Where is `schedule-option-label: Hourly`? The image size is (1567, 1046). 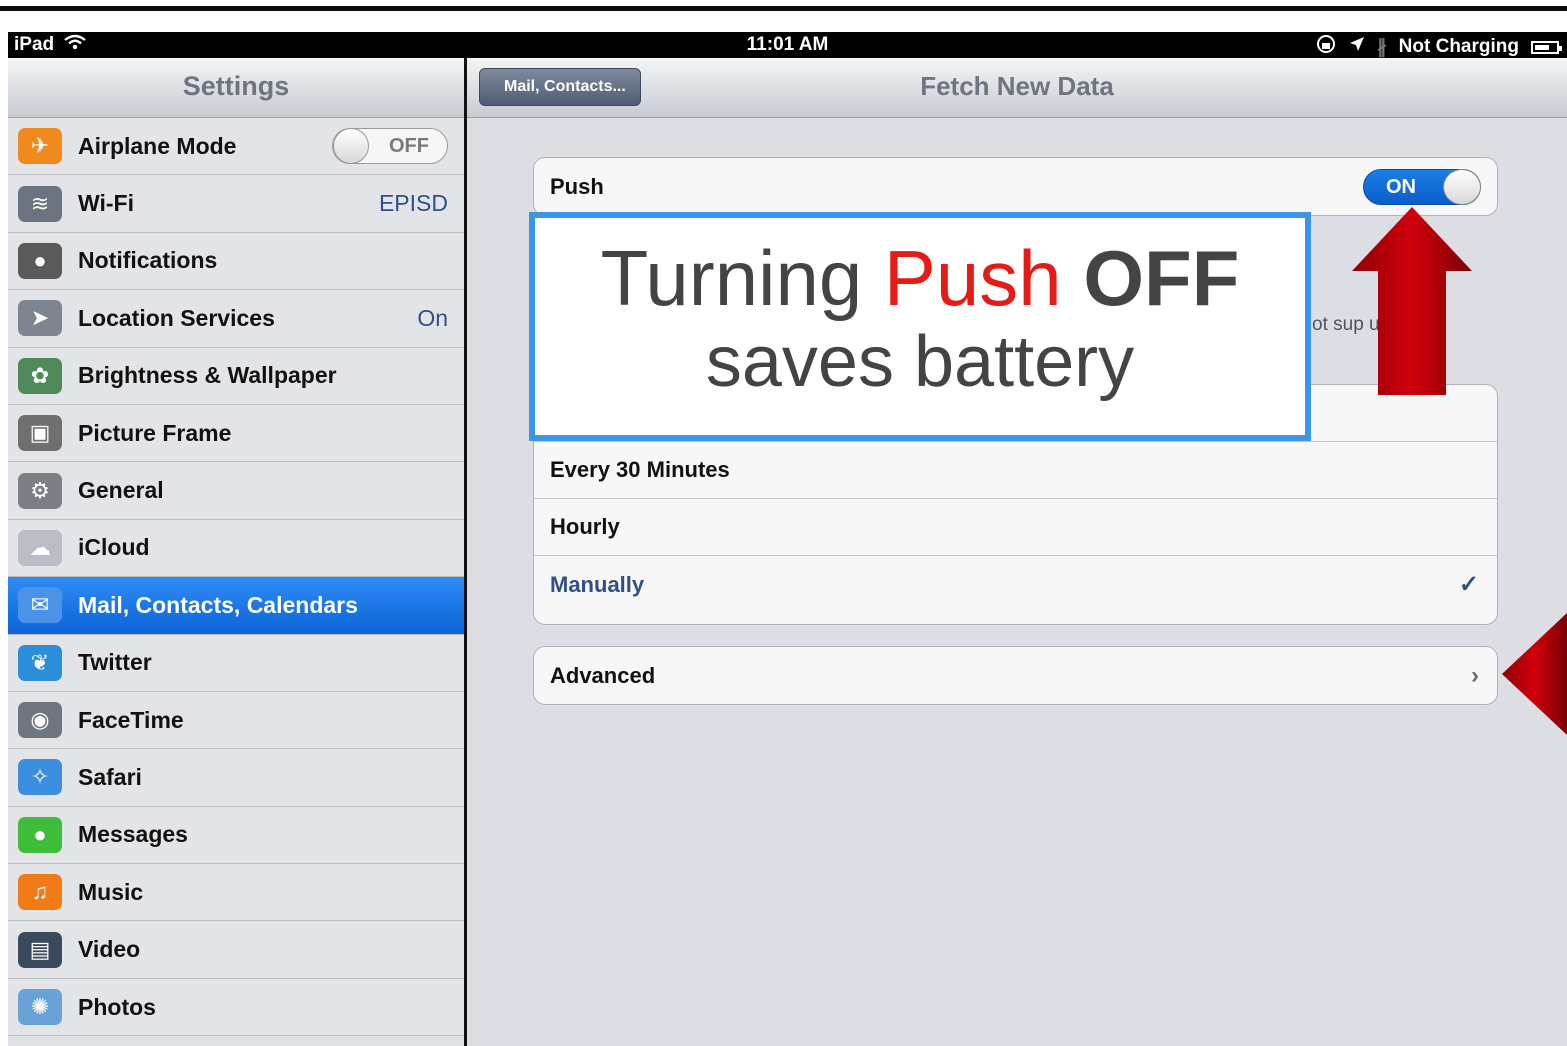
schedule-option-label: Hourly is located at coordinates (585, 526).